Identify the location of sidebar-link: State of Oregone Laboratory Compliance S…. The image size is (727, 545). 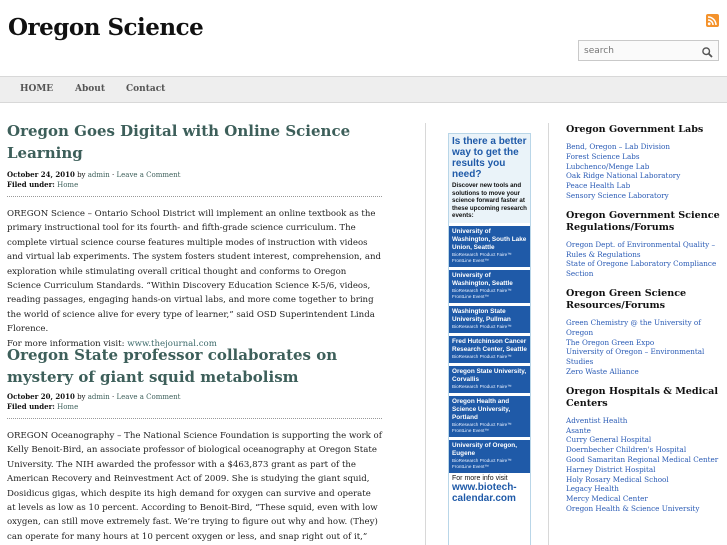
(644, 269).